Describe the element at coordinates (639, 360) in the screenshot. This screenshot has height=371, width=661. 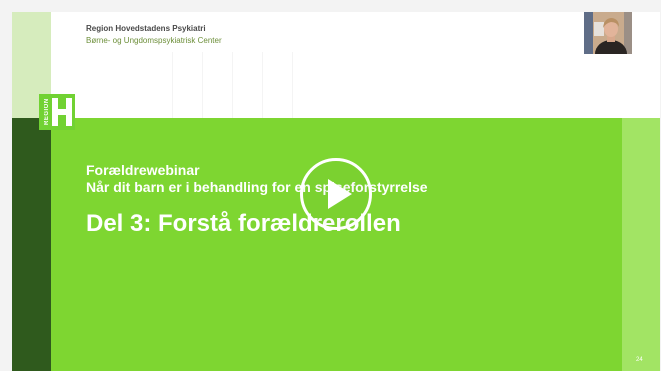
I see `slide-page-number: 24` at that location.